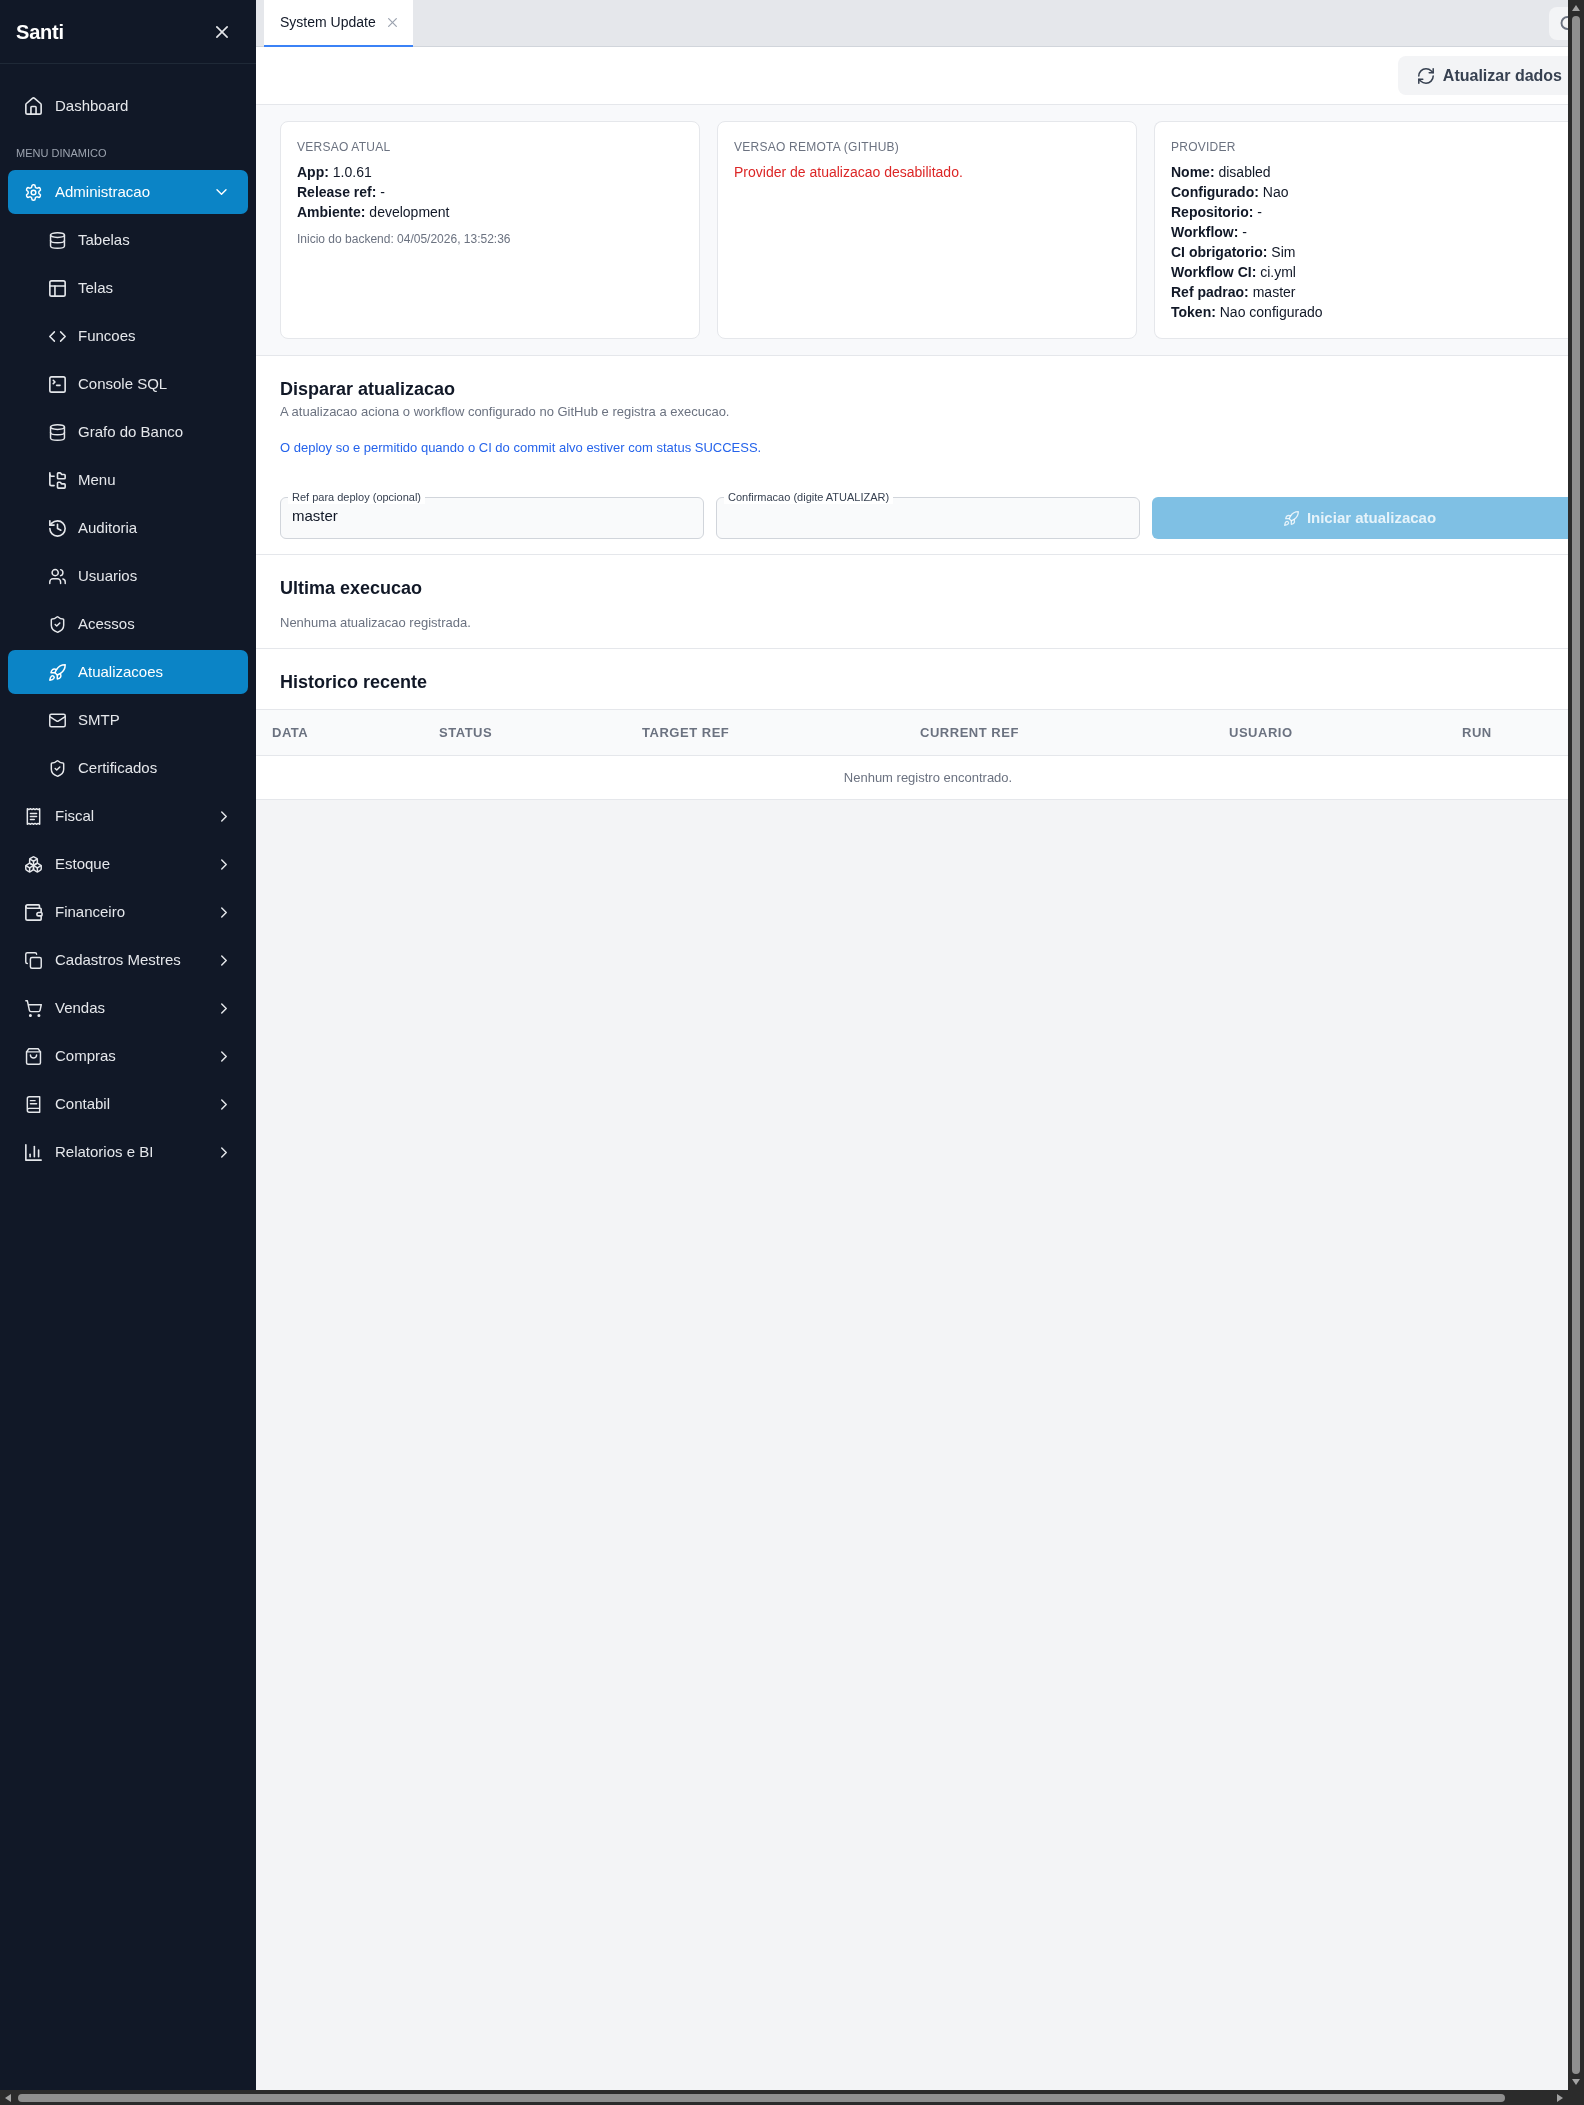 This screenshot has height=2105, width=1584. What do you see at coordinates (912, 777) in the screenshot?
I see `empty-message: Nenhum registro encontrado.` at bounding box center [912, 777].